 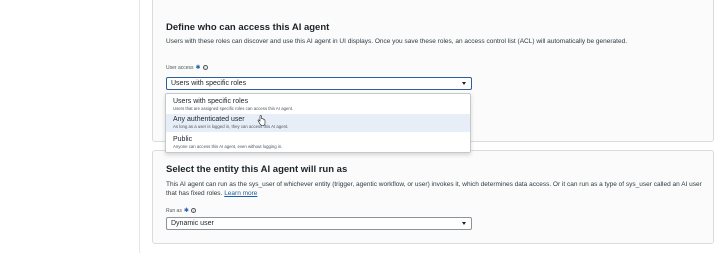 What do you see at coordinates (209, 83) in the screenshot?
I see `user-access-selected: Users with specific roles` at bounding box center [209, 83].